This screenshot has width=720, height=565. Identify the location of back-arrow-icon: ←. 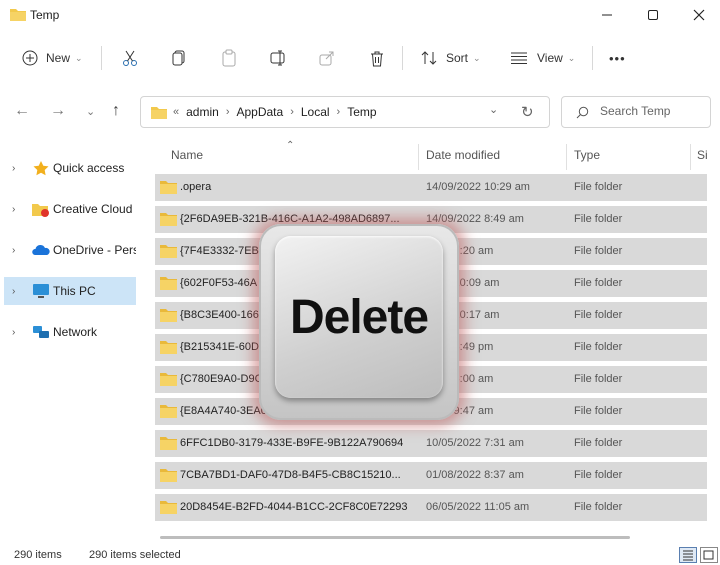
(22, 111).